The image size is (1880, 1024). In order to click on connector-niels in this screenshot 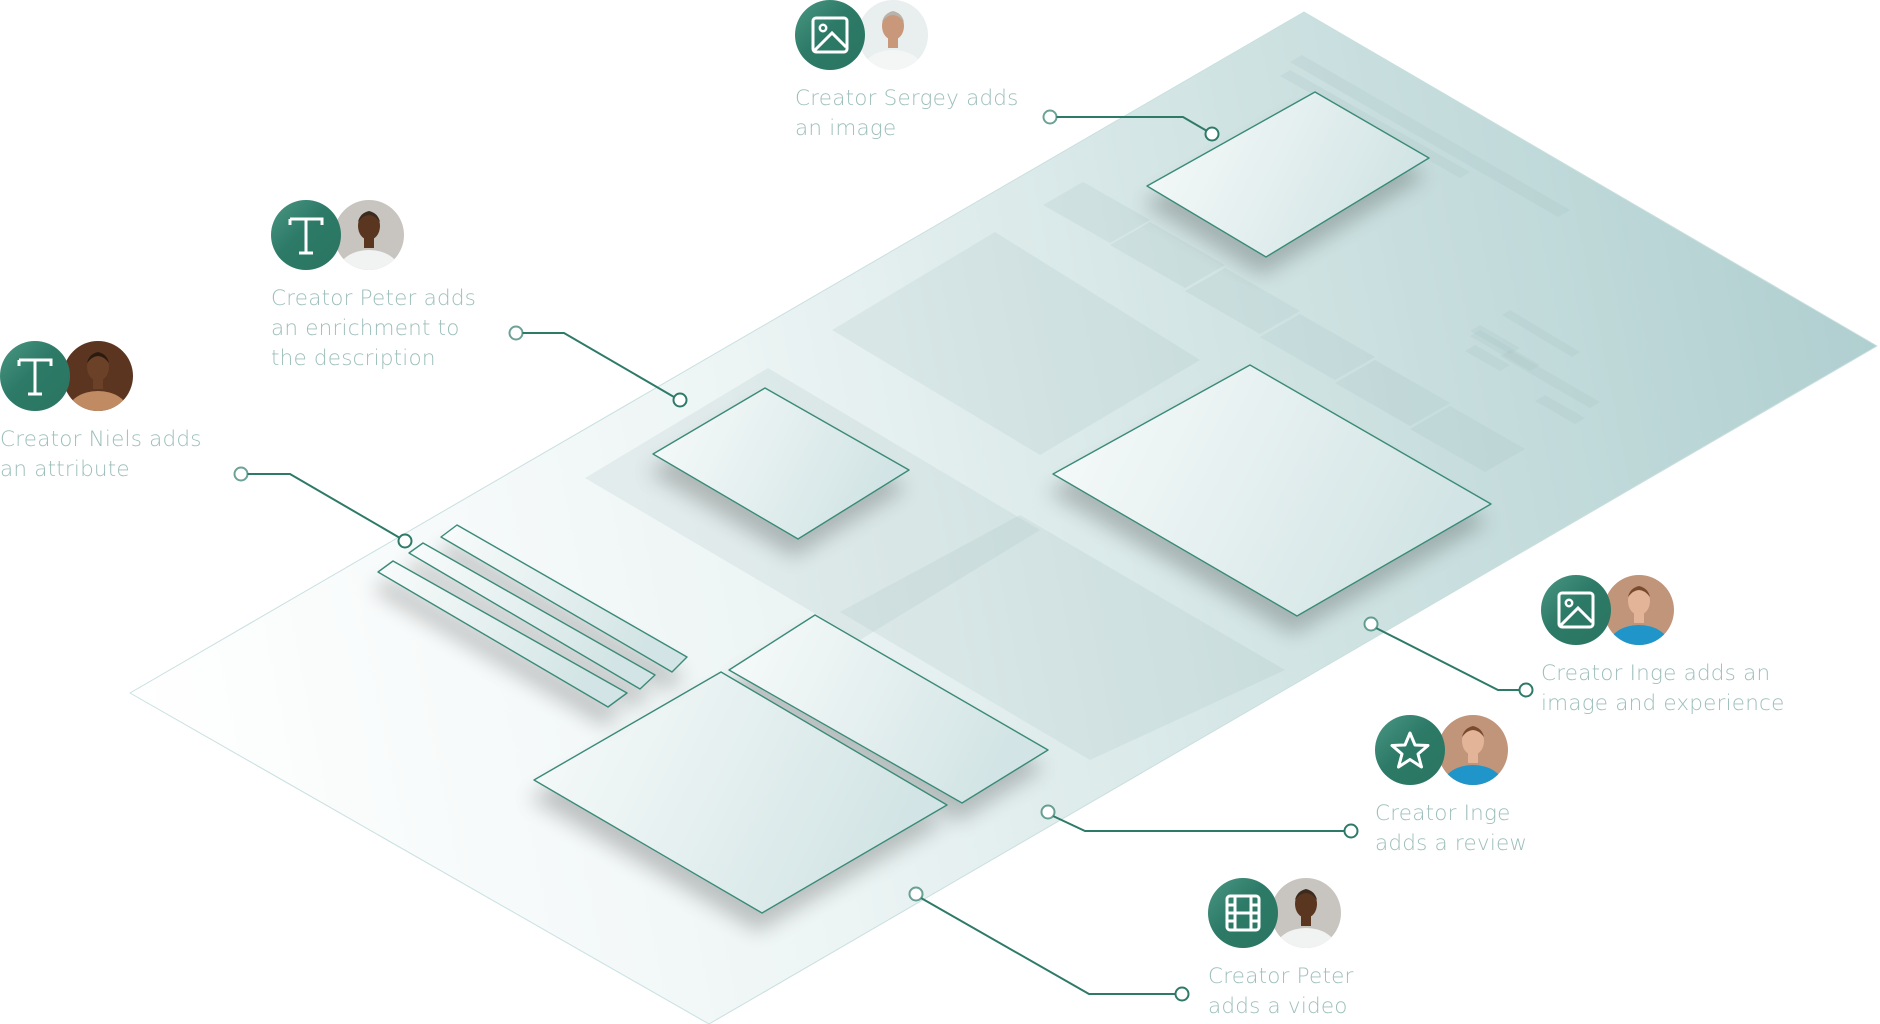, I will do `click(324, 506)`.